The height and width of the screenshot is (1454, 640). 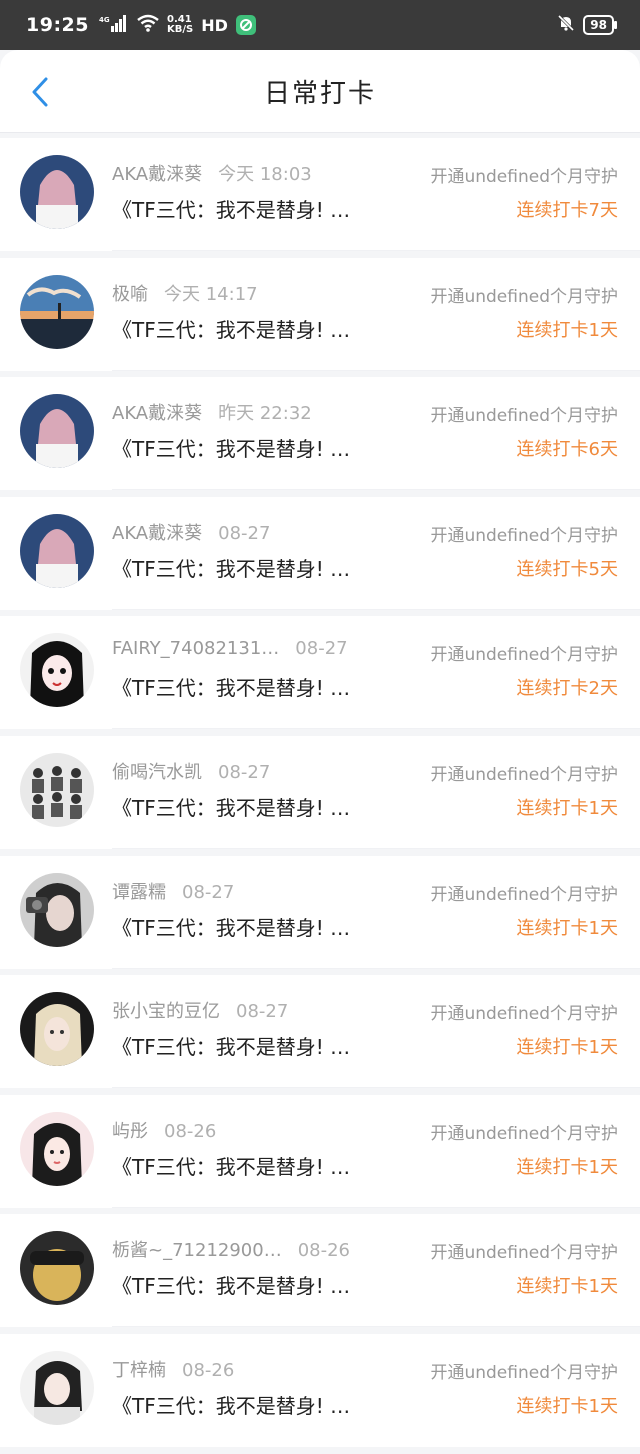 I want to click on user-line: AKA戴涞葵 08-27, so click(x=191, y=532).